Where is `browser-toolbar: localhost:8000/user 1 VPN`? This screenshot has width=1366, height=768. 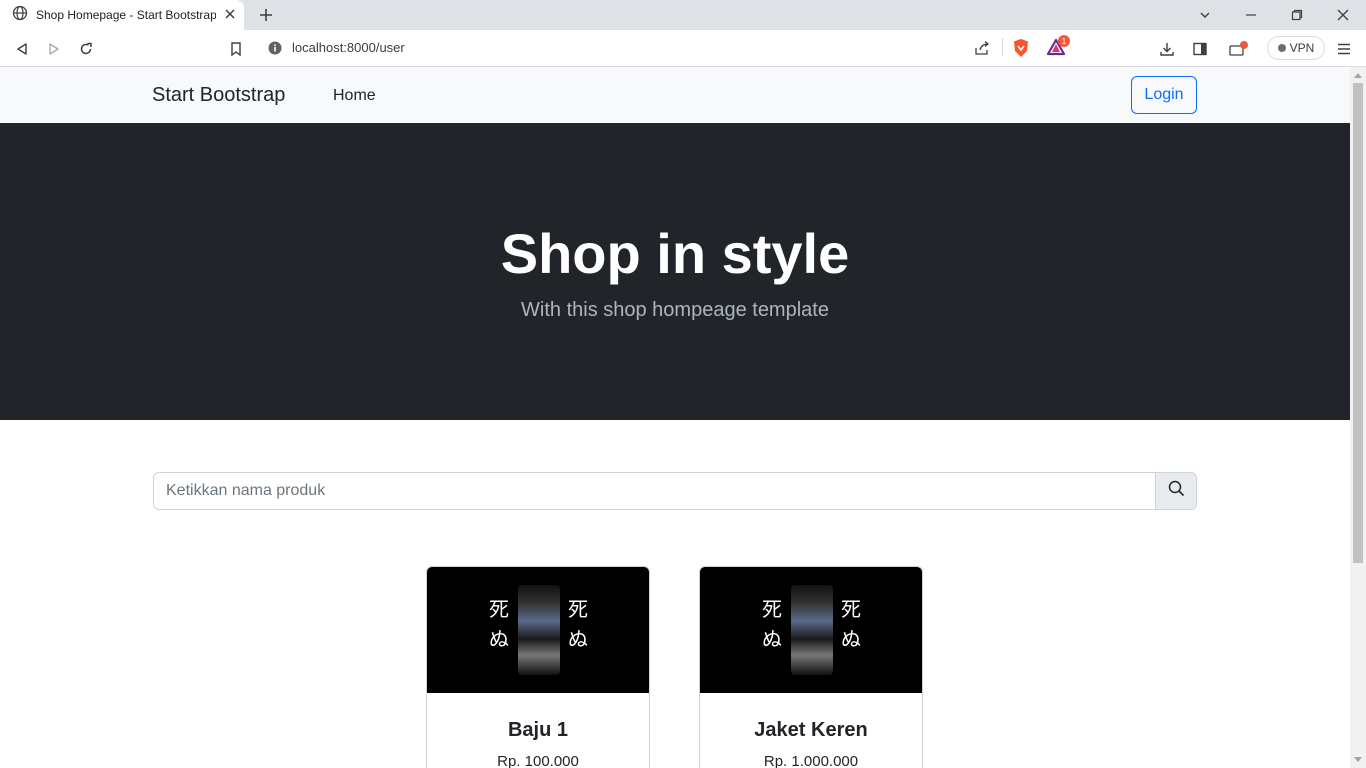 browser-toolbar: localhost:8000/user 1 VPN is located at coordinates (683, 48).